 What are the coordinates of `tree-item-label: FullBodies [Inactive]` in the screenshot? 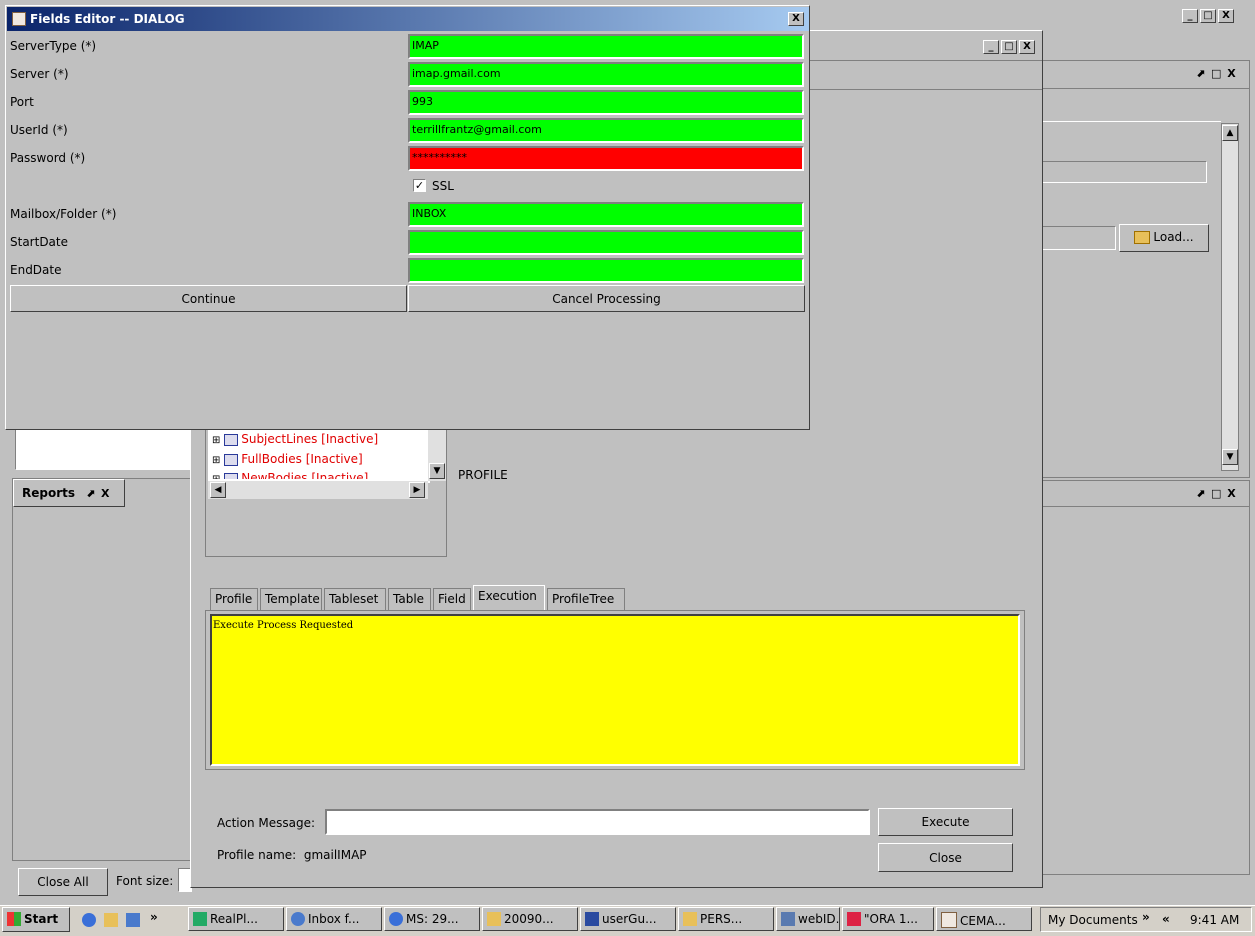 It's located at (302, 459).